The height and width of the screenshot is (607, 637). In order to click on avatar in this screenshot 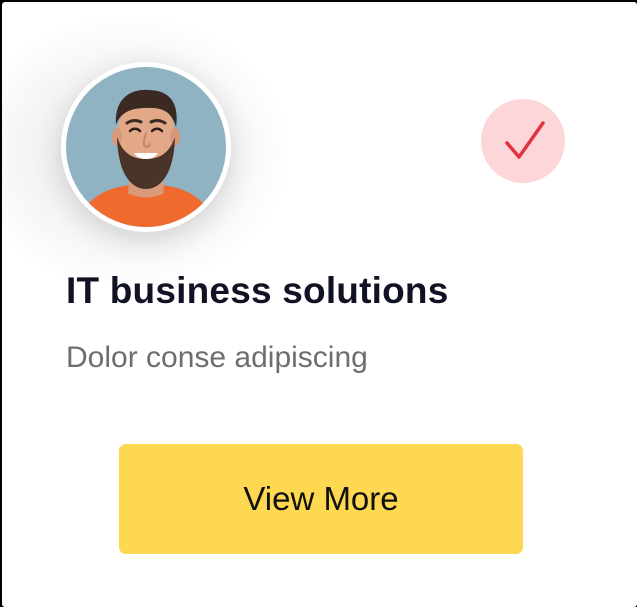, I will do `click(146, 147)`.